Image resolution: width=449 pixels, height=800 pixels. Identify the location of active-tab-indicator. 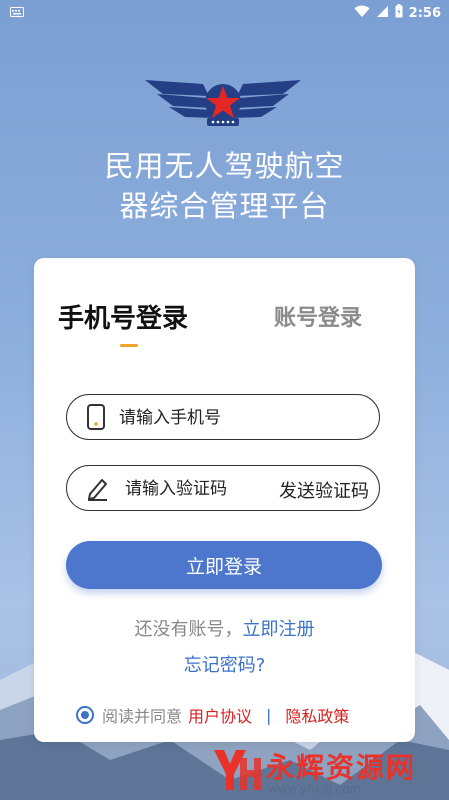
(129, 345).